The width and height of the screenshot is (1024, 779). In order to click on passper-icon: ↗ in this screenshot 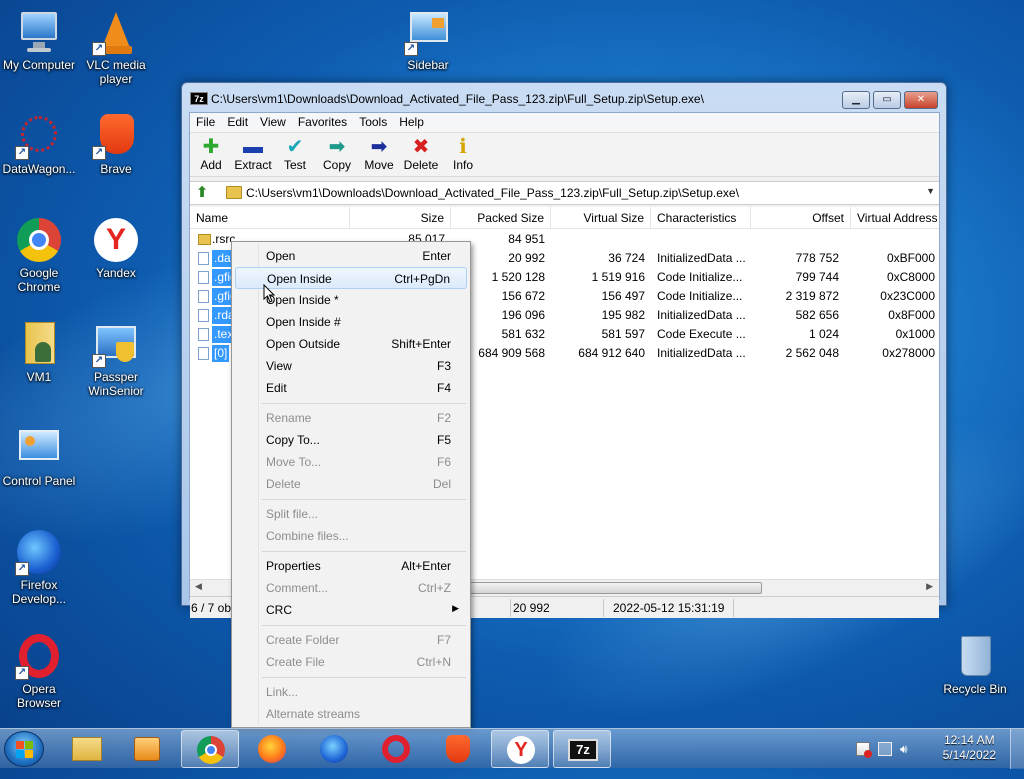, I will do `click(116, 344)`.